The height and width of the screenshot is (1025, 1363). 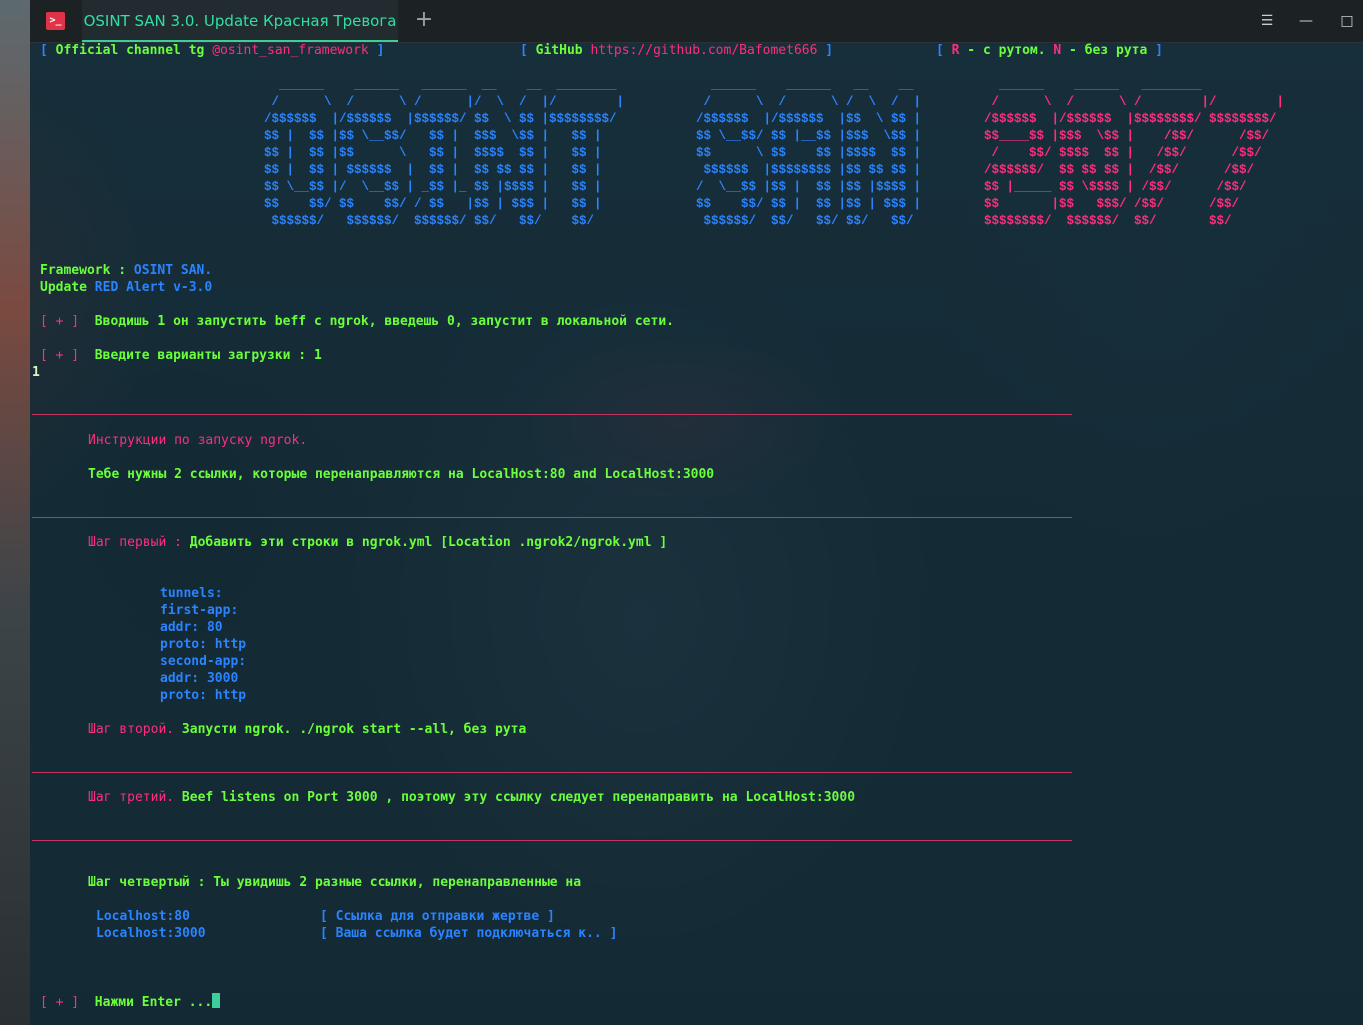 What do you see at coordinates (198, 440) in the screenshot?
I see `instructions-title: Инструкции по запуску ngrok.` at bounding box center [198, 440].